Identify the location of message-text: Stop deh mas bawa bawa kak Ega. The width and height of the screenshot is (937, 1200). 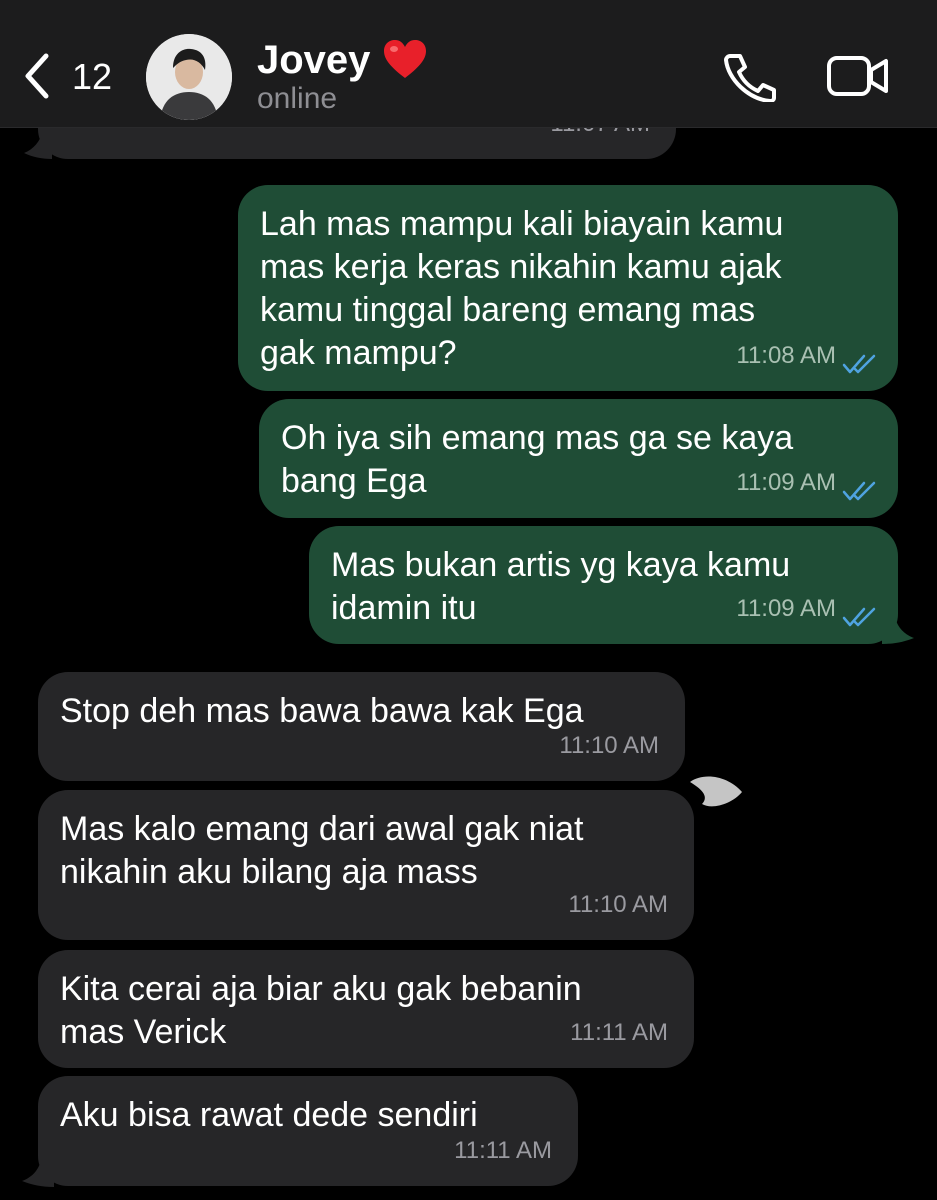
(322, 711).